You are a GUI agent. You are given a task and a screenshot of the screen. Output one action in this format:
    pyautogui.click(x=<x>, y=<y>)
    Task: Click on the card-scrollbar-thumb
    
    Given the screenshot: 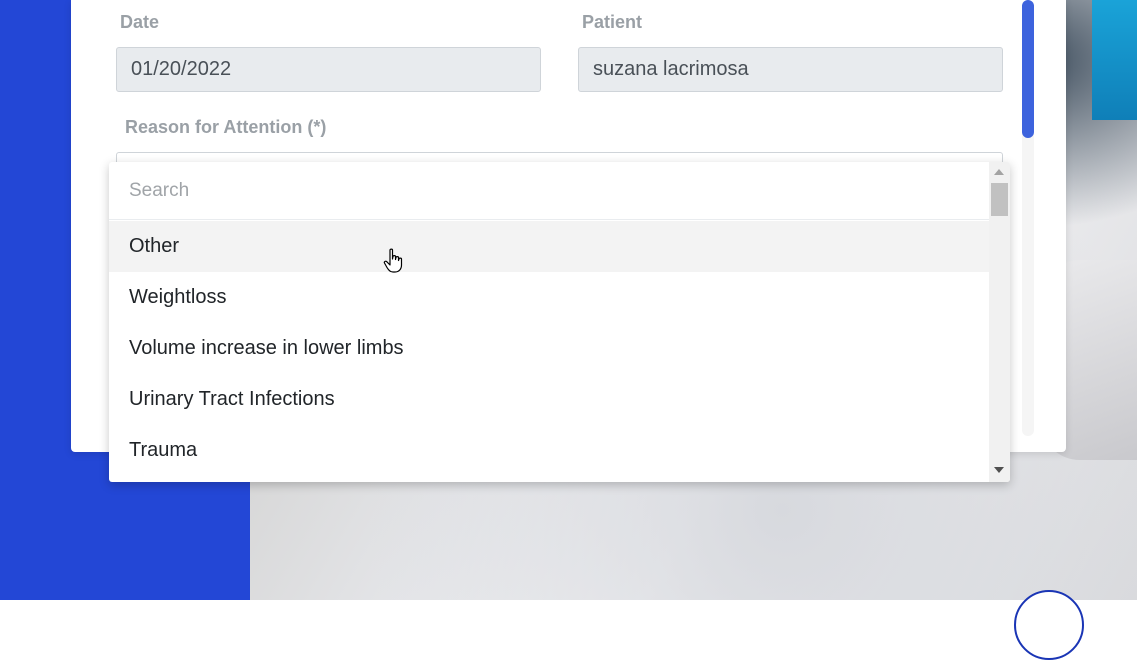 What is the action you would take?
    pyautogui.click(x=1028, y=69)
    